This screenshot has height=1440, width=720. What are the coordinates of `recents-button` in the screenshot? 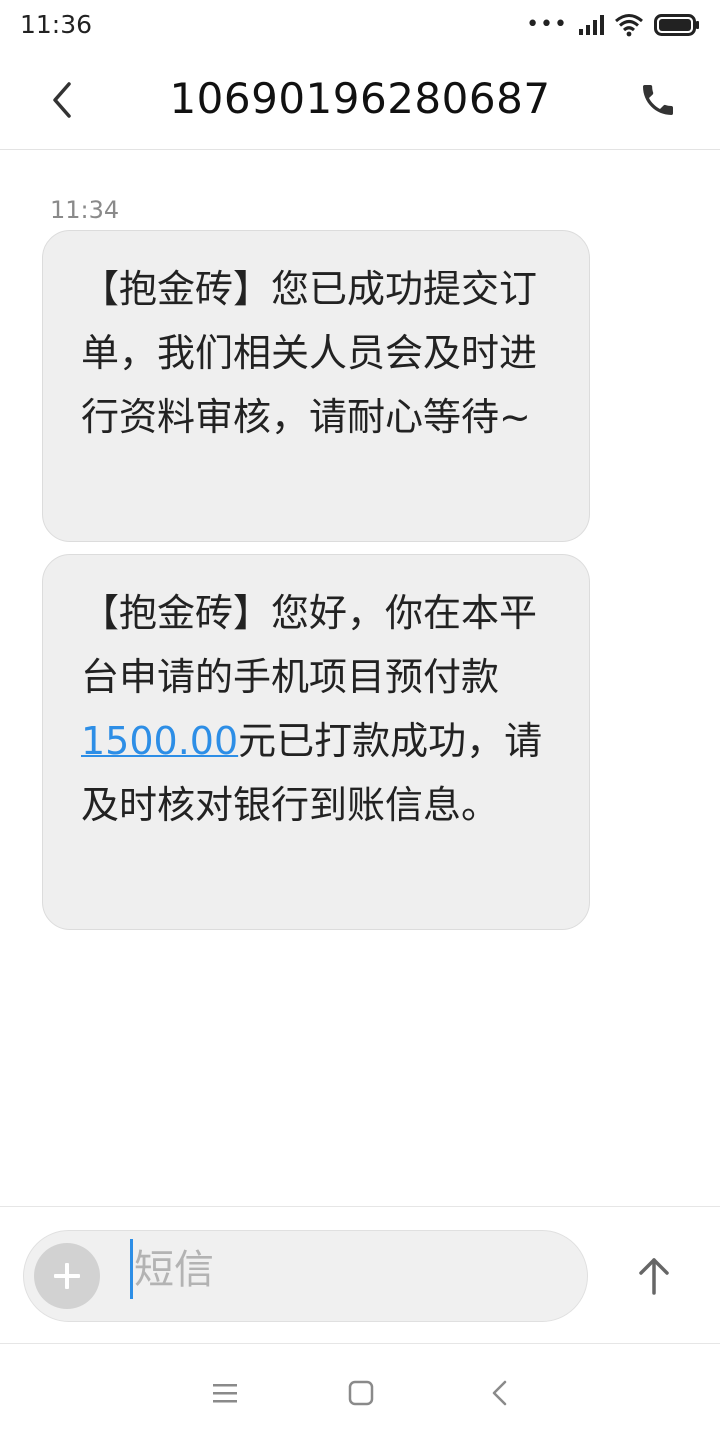 It's located at (225, 1393).